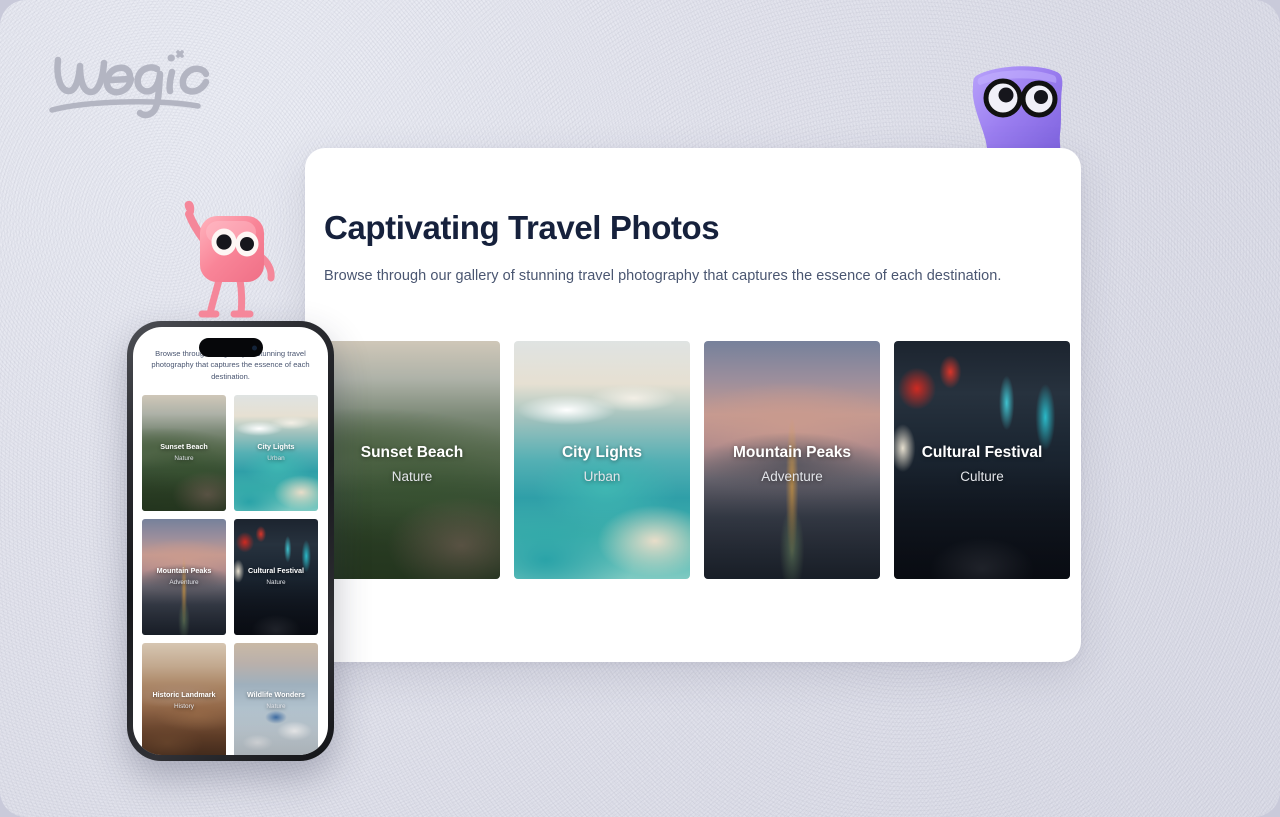 The height and width of the screenshot is (817, 1280). I want to click on wegic-wordmark-icon, so click(129, 84).